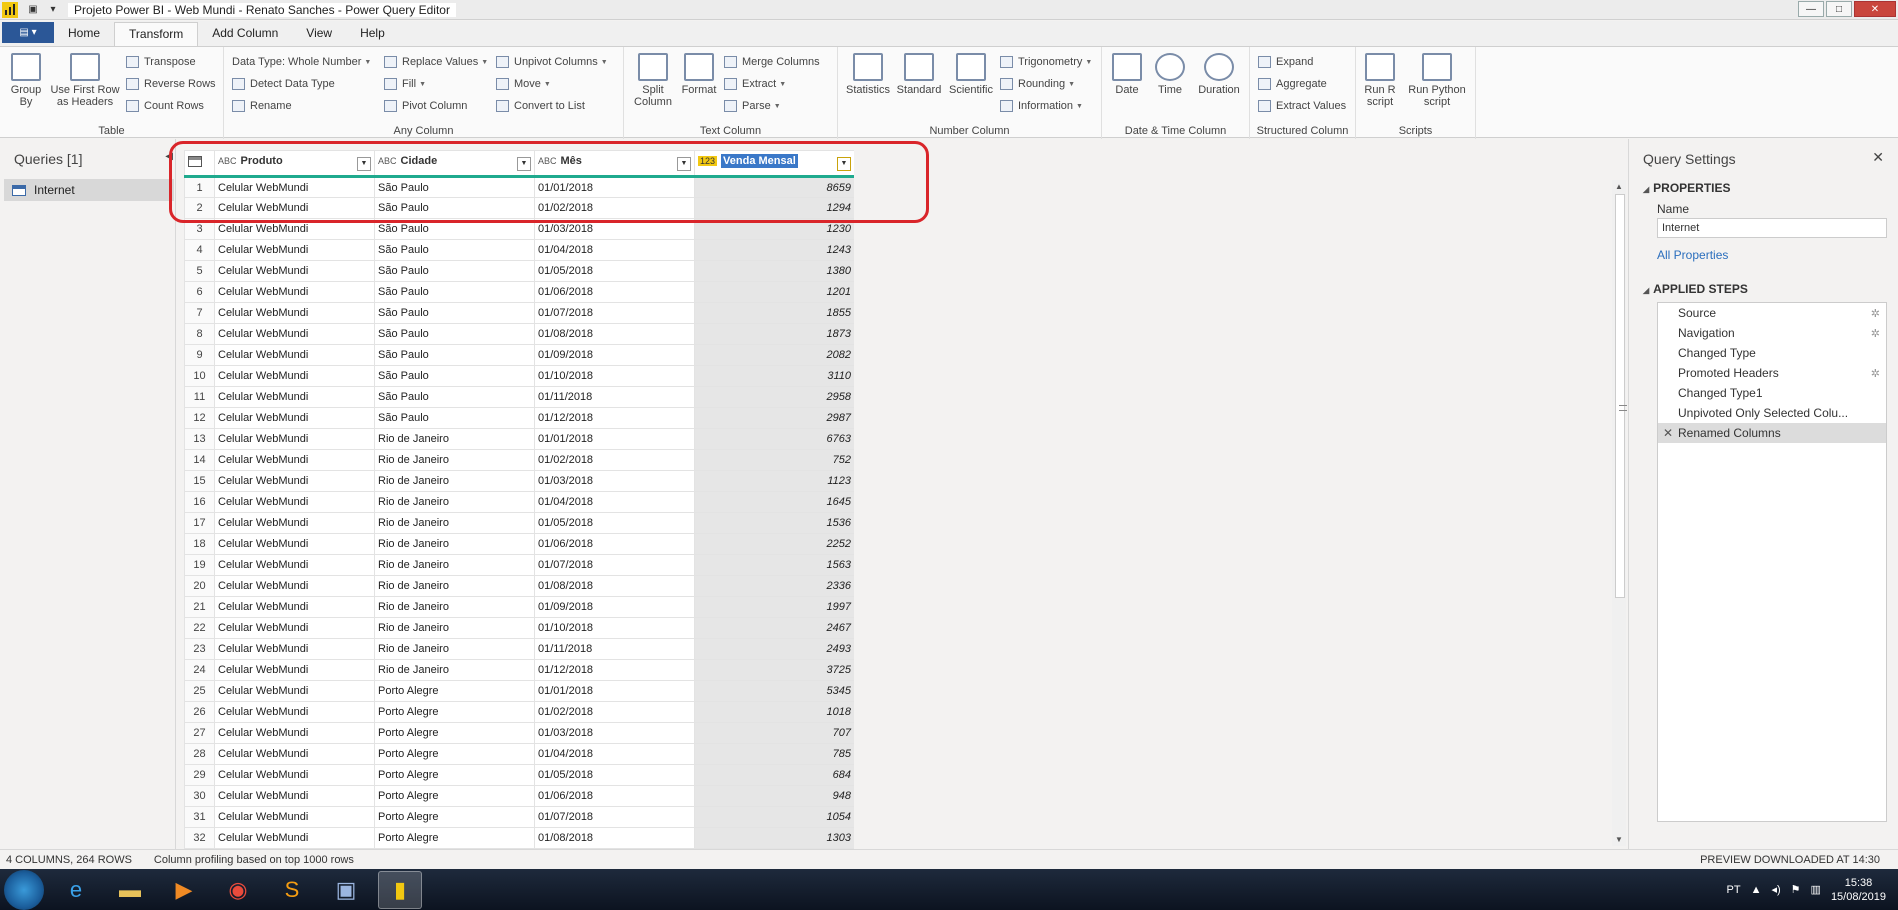  What do you see at coordinates (774, 502) in the screenshot?
I see `cell-venda-mensal: 1645` at bounding box center [774, 502].